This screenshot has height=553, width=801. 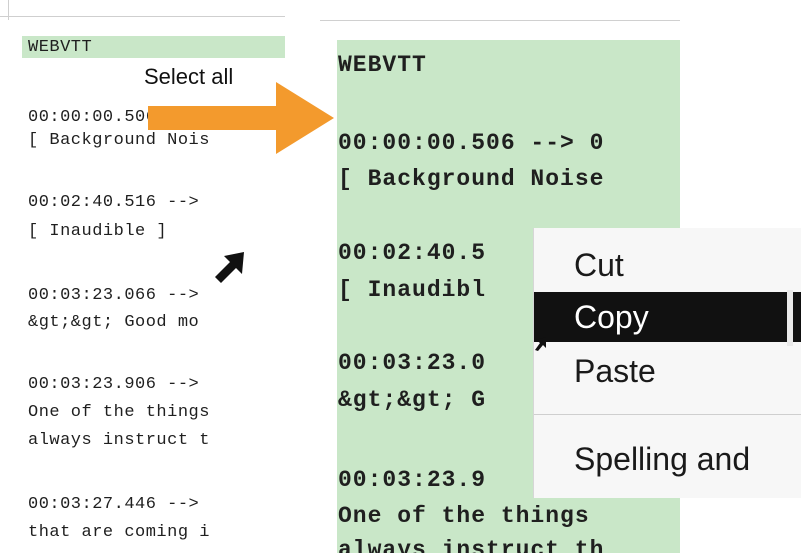 What do you see at coordinates (790, 318) in the screenshot?
I see `menu-edge` at bounding box center [790, 318].